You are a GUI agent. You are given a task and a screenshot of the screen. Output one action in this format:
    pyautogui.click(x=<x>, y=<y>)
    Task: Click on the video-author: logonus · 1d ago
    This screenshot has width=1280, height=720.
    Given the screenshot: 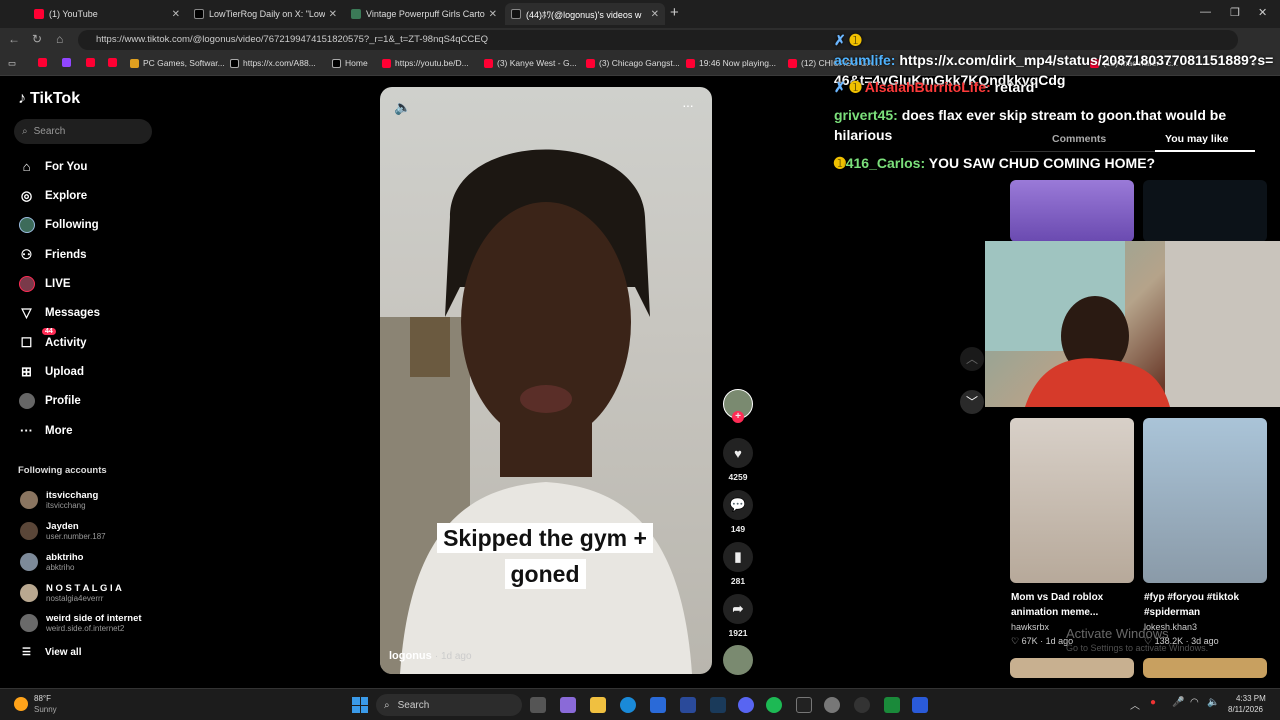 What is the action you would take?
    pyautogui.click(x=430, y=656)
    